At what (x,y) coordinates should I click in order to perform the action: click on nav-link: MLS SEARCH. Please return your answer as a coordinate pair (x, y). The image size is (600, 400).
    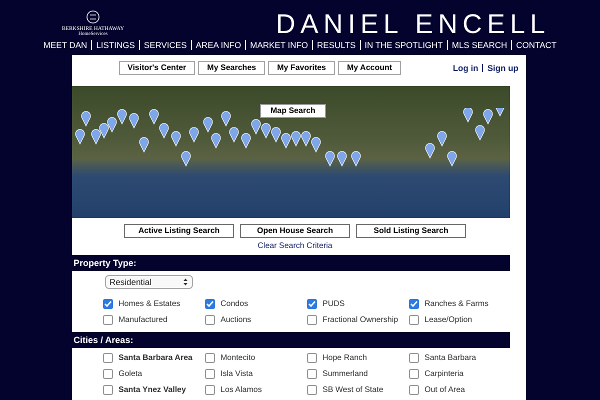
    Looking at the image, I should click on (480, 45).